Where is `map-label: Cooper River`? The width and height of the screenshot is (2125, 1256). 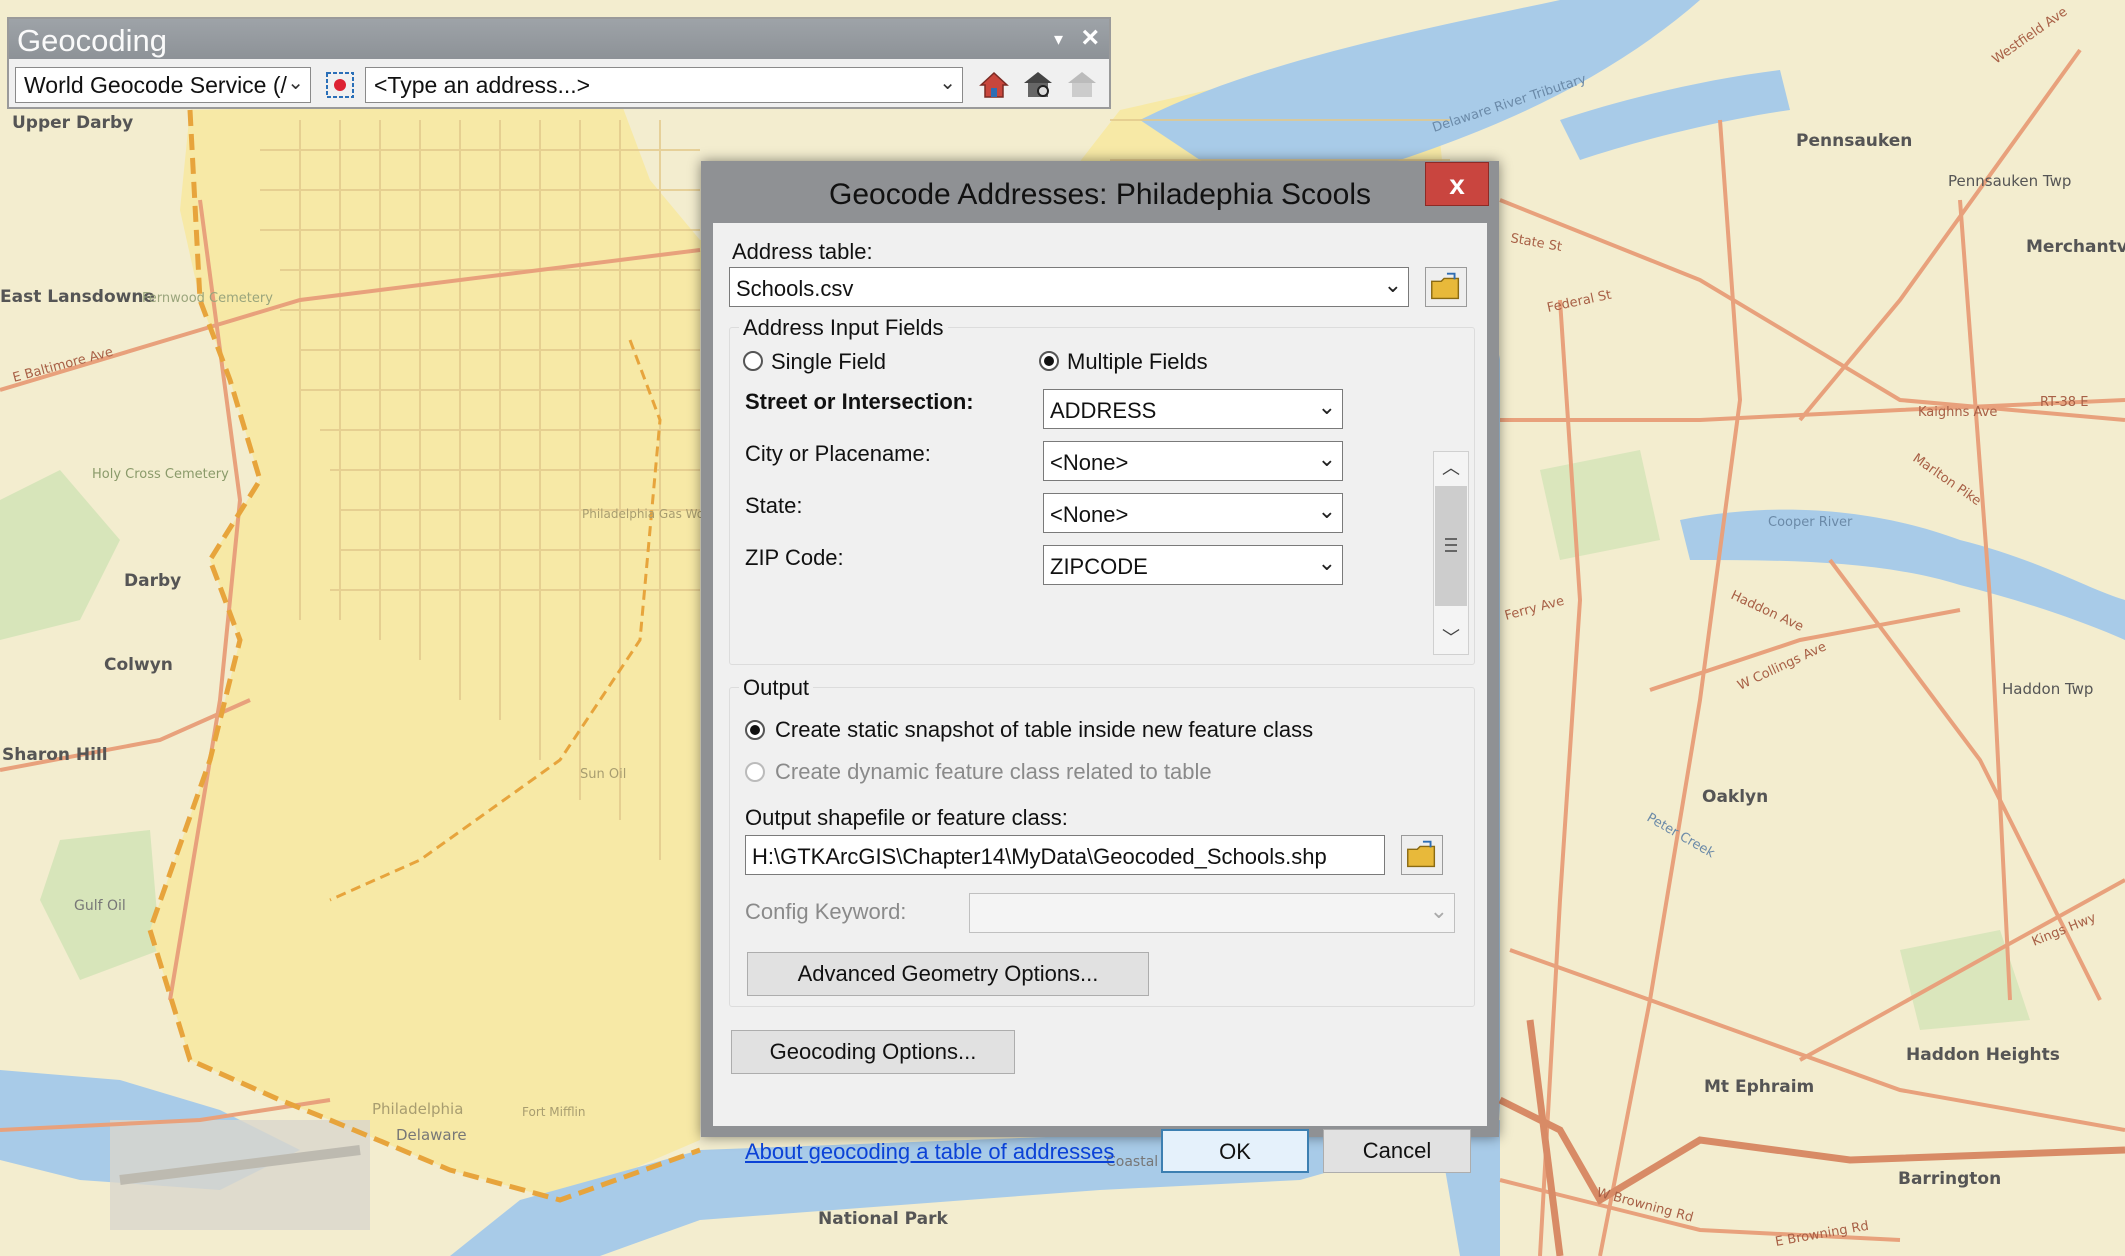
map-label: Cooper River is located at coordinates (1810, 522).